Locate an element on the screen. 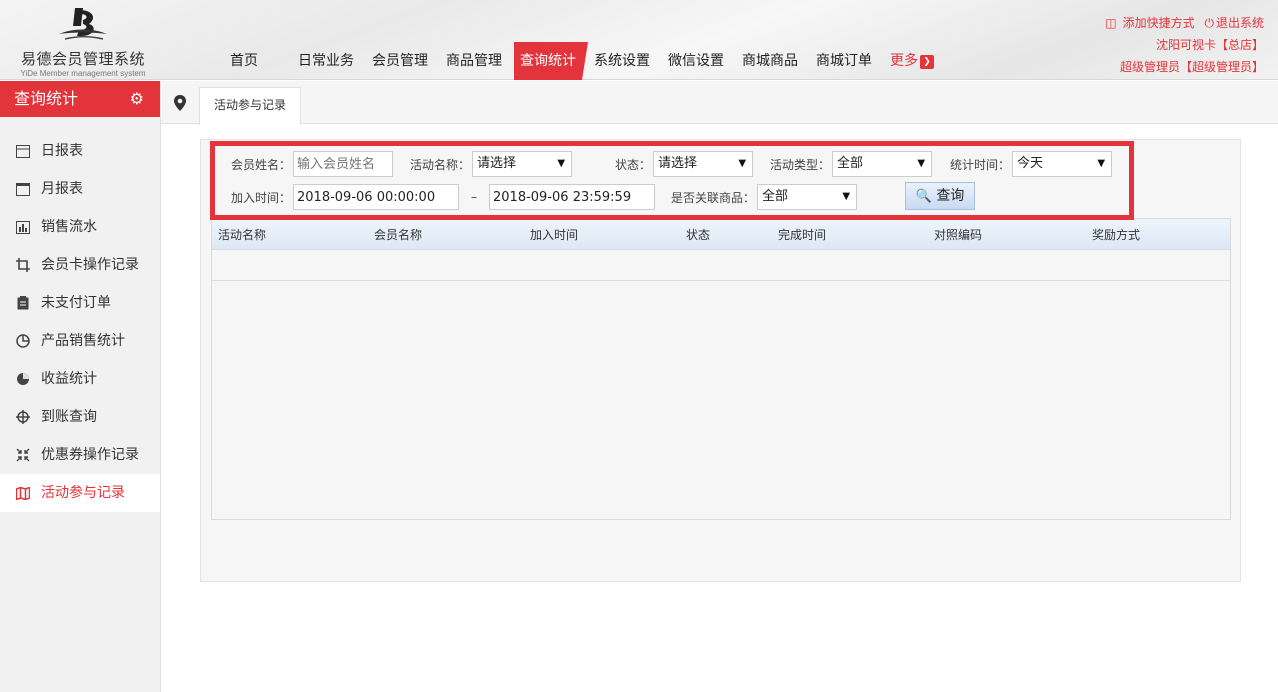 This screenshot has height=692, width=1278. sidebar-item-label: 收益统计 is located at coordinates (69, 379).